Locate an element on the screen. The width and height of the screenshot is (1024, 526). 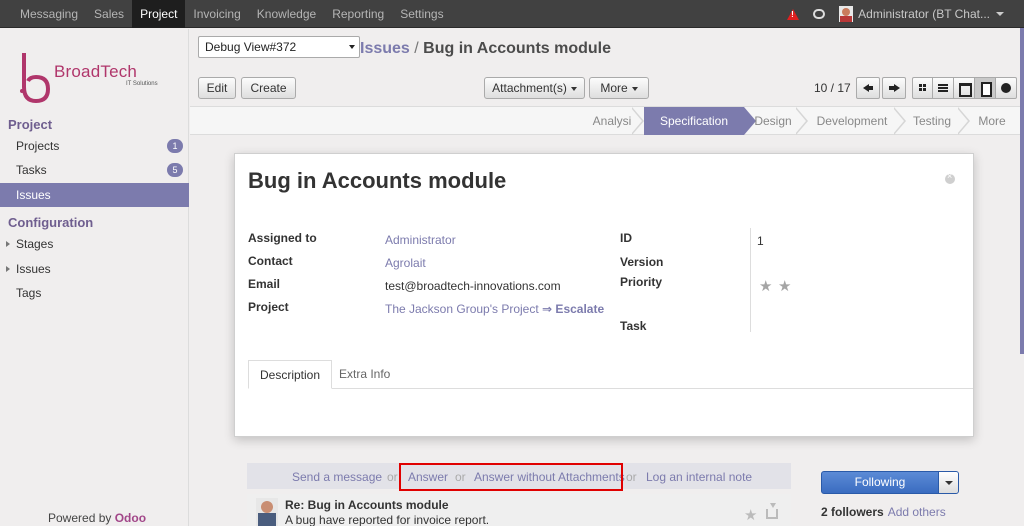
contact-label: Contact is located at coordinates (270, 261).